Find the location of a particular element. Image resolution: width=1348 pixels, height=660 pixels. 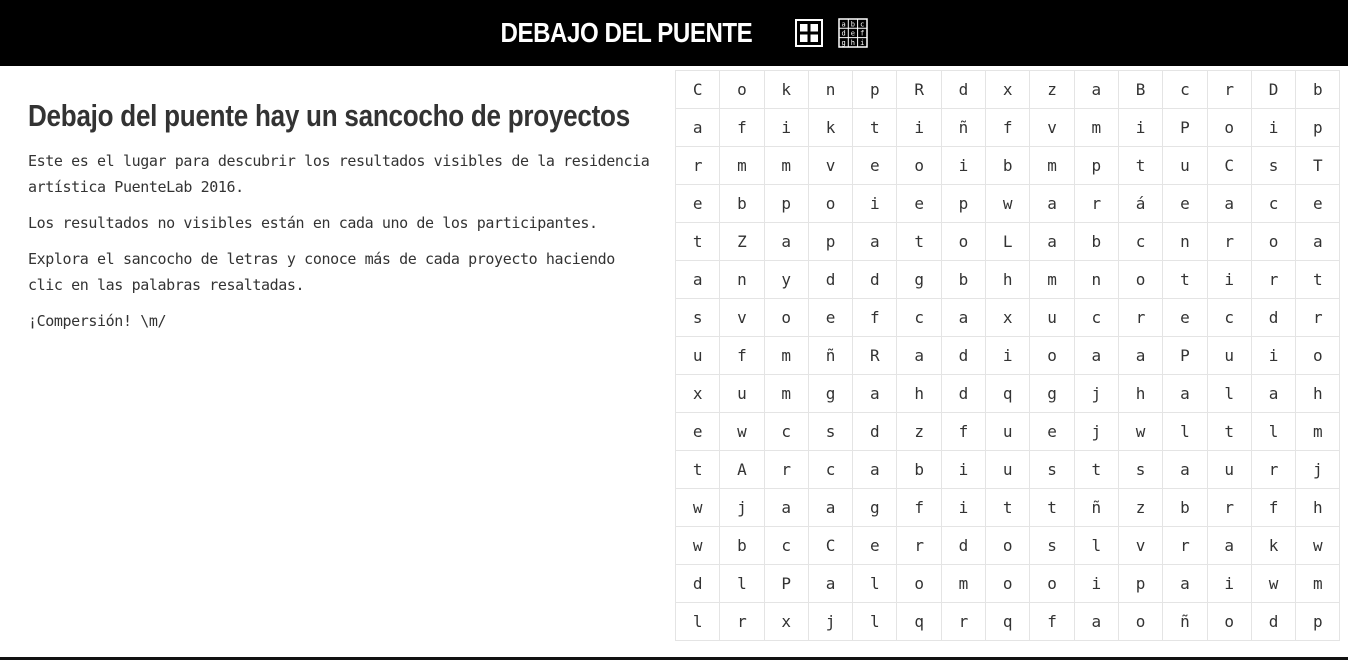

grid-letter-cell: j is located at coordinates (1096, 393).